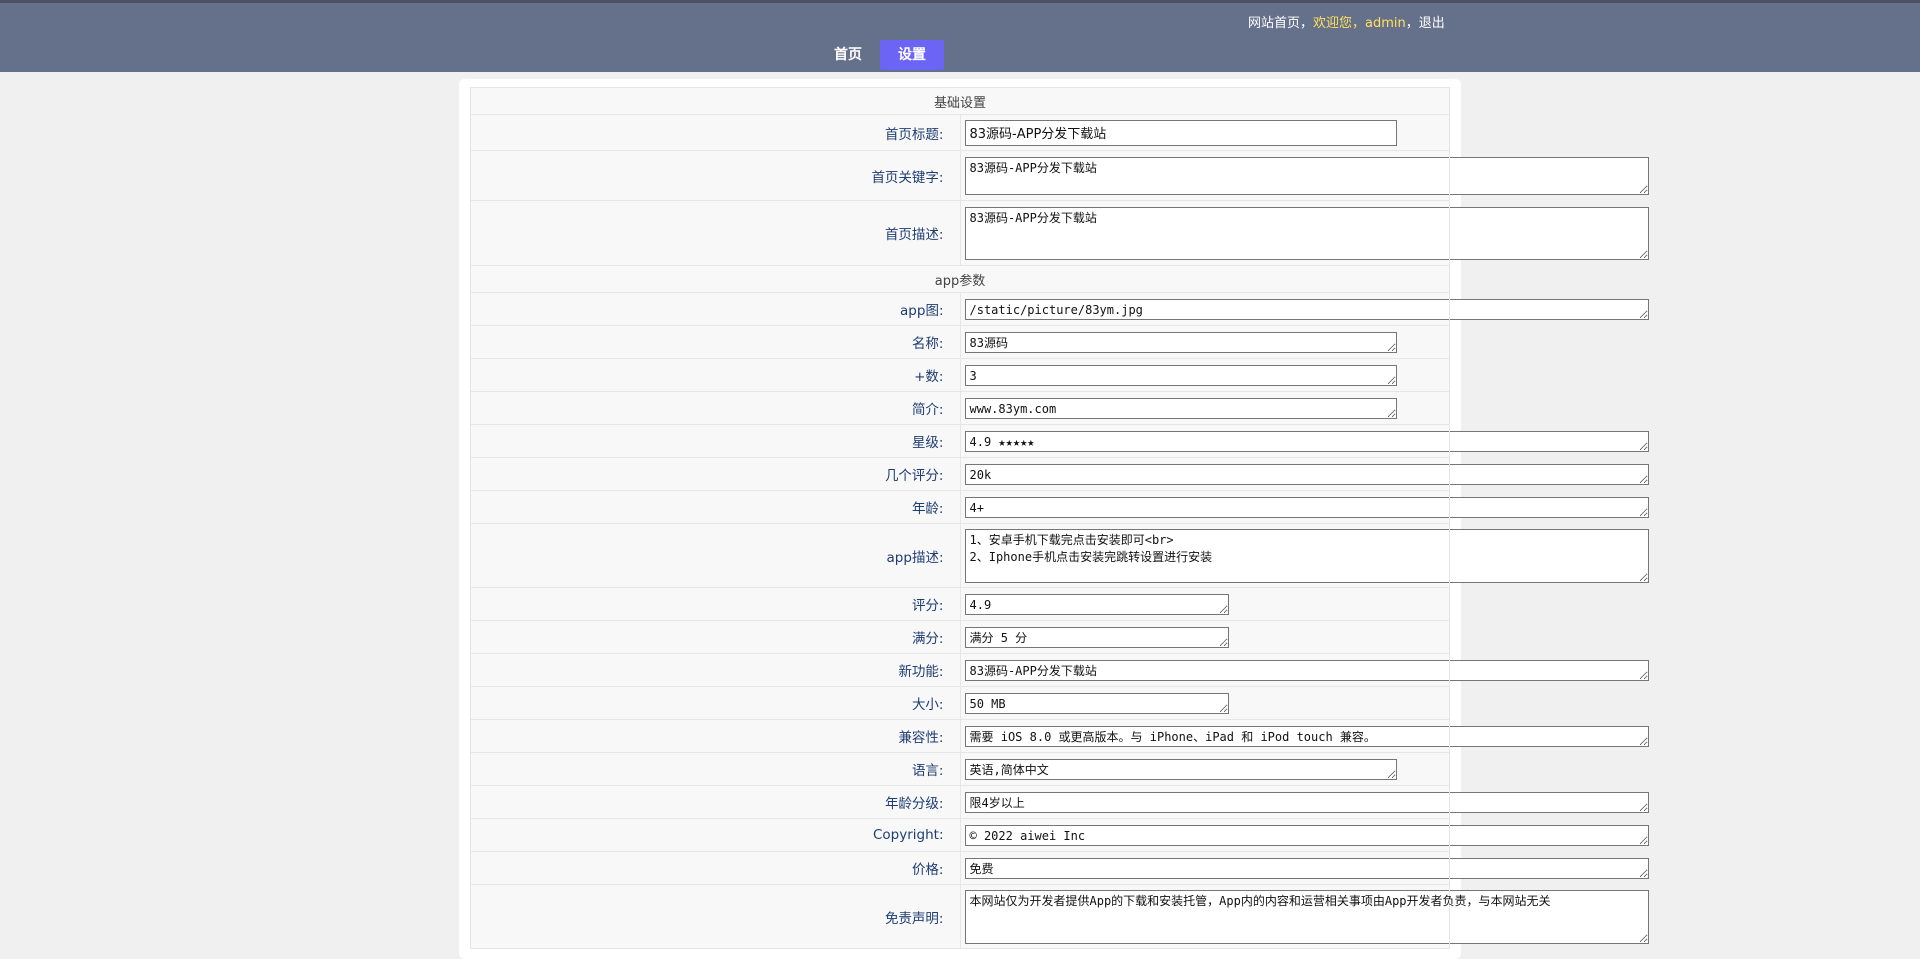 The image size is (1920, 959). Describe the element at coordinates (960, 36) in the screenshot. I see `top-header: 网站首页，欢迎您，admin，退出 首页 设置` at that location.